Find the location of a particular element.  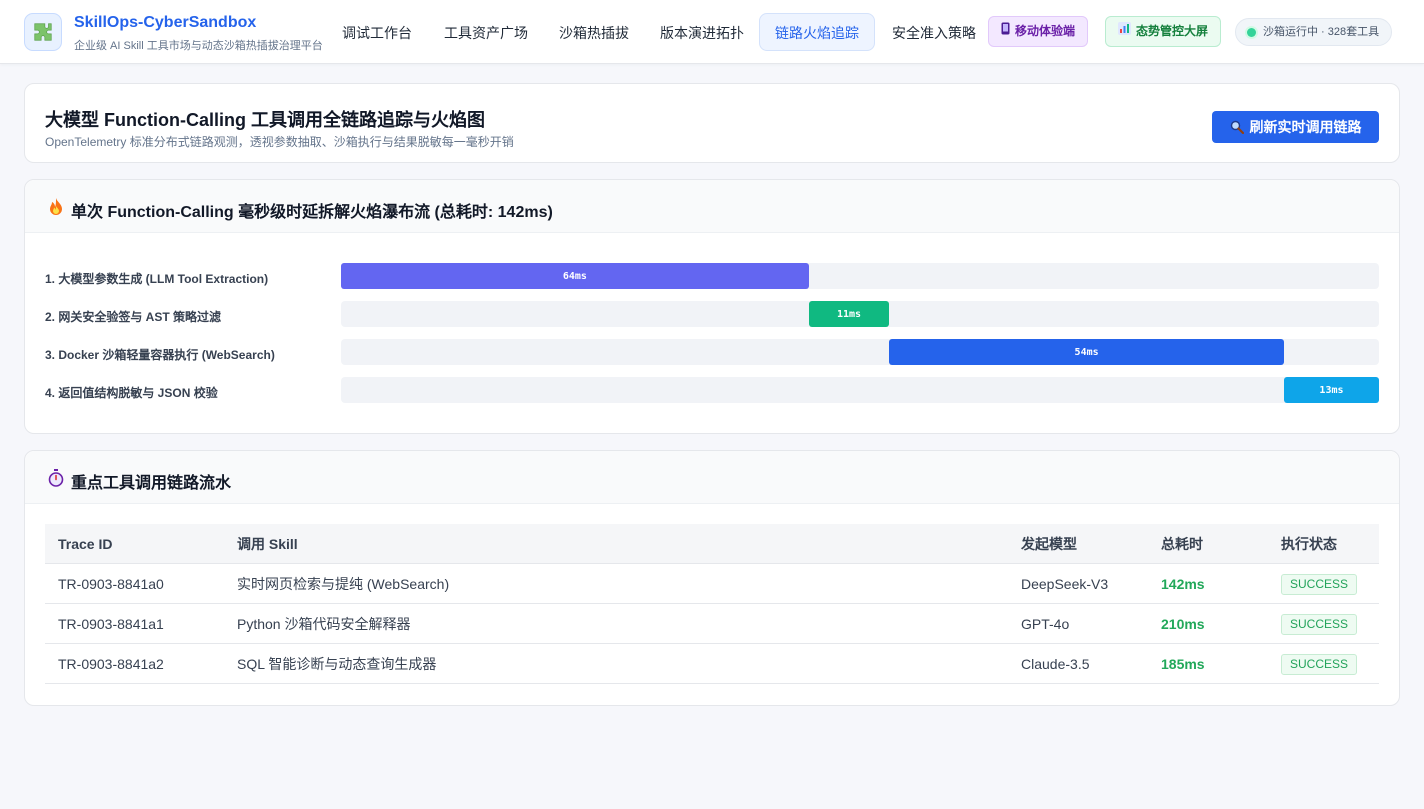

trace-id-cell: TR-0903-8841a0 is located at coordinates (111, 584).